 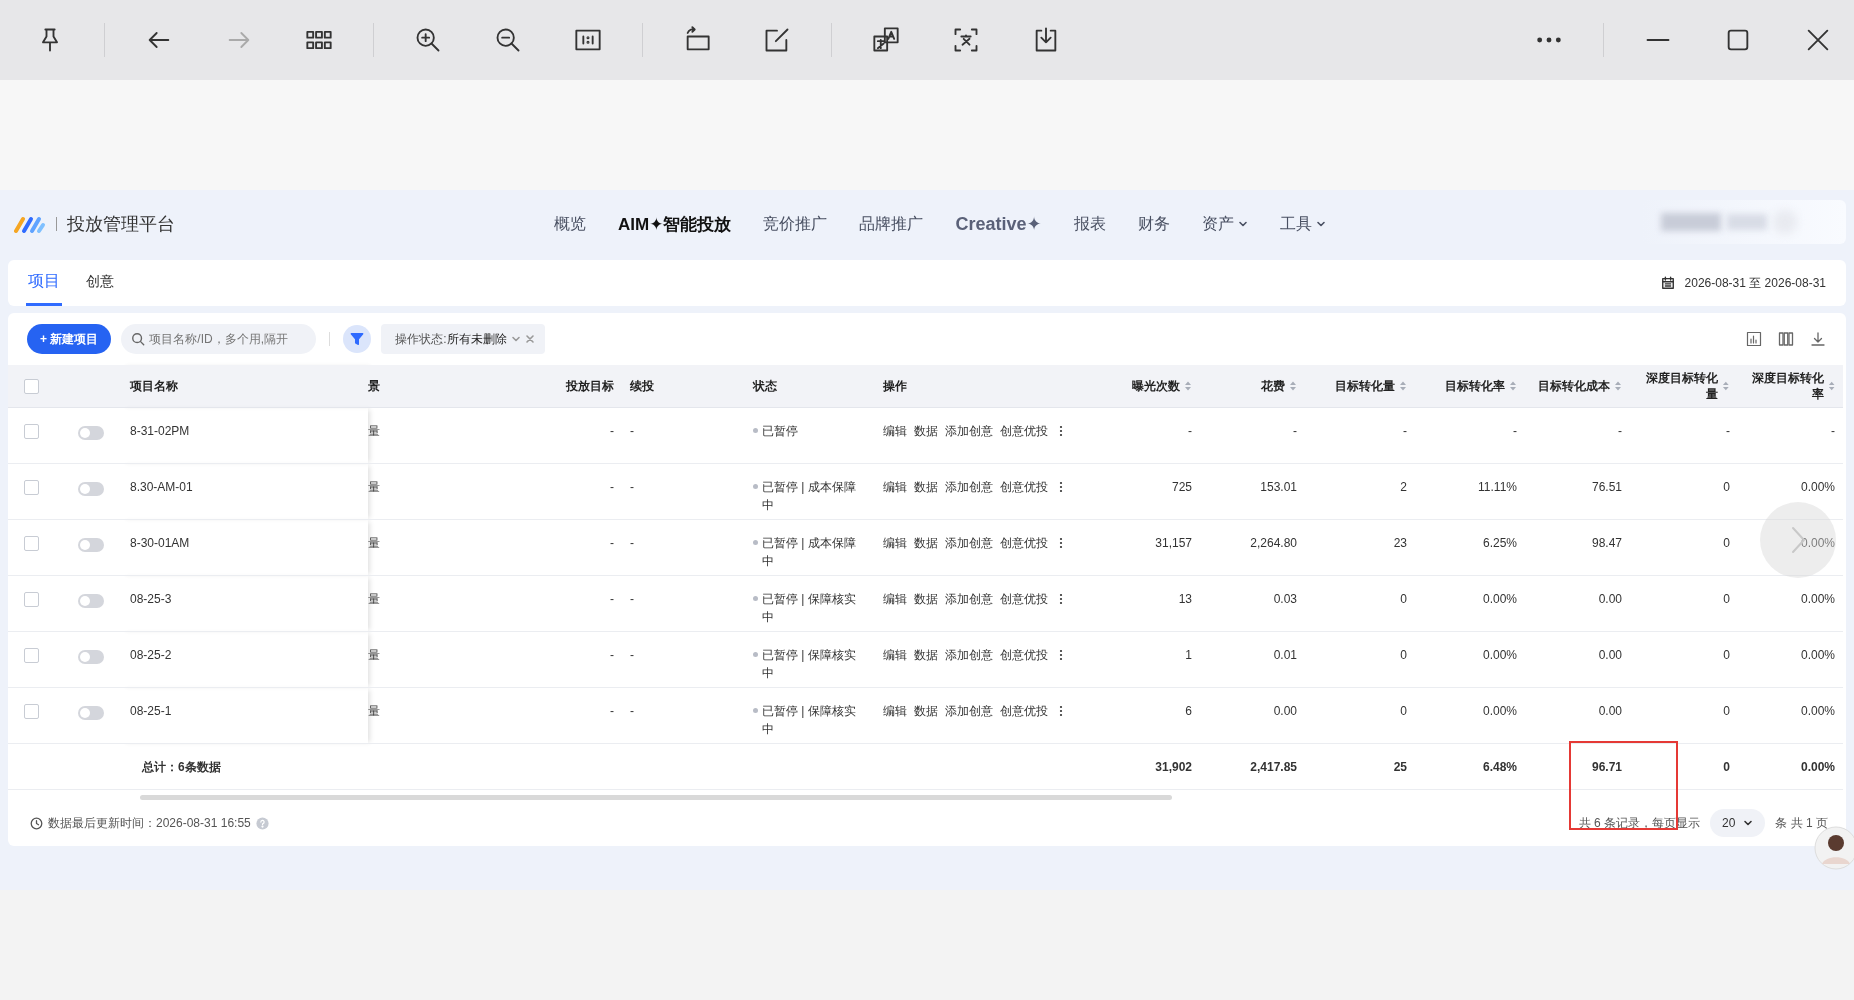 What do you see at coordinates (570, 224) in the screenshot?
I see `nav-link: 概览` at bounding box center [570, 224].